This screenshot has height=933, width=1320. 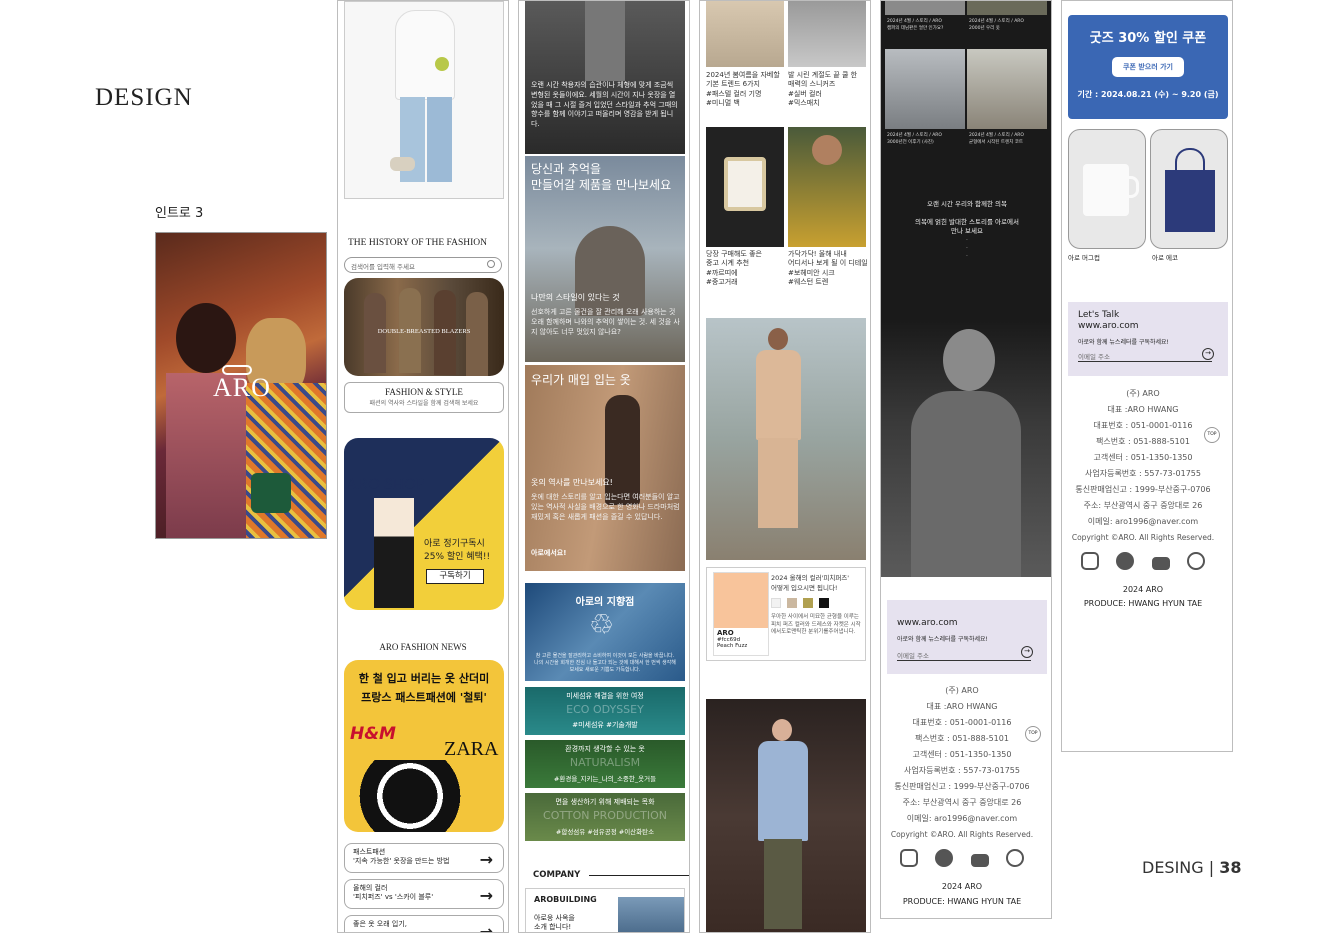 I want to click on news-item-b: '피치퍼즈' vs '스카이 블루', so click(x=393, y=897).